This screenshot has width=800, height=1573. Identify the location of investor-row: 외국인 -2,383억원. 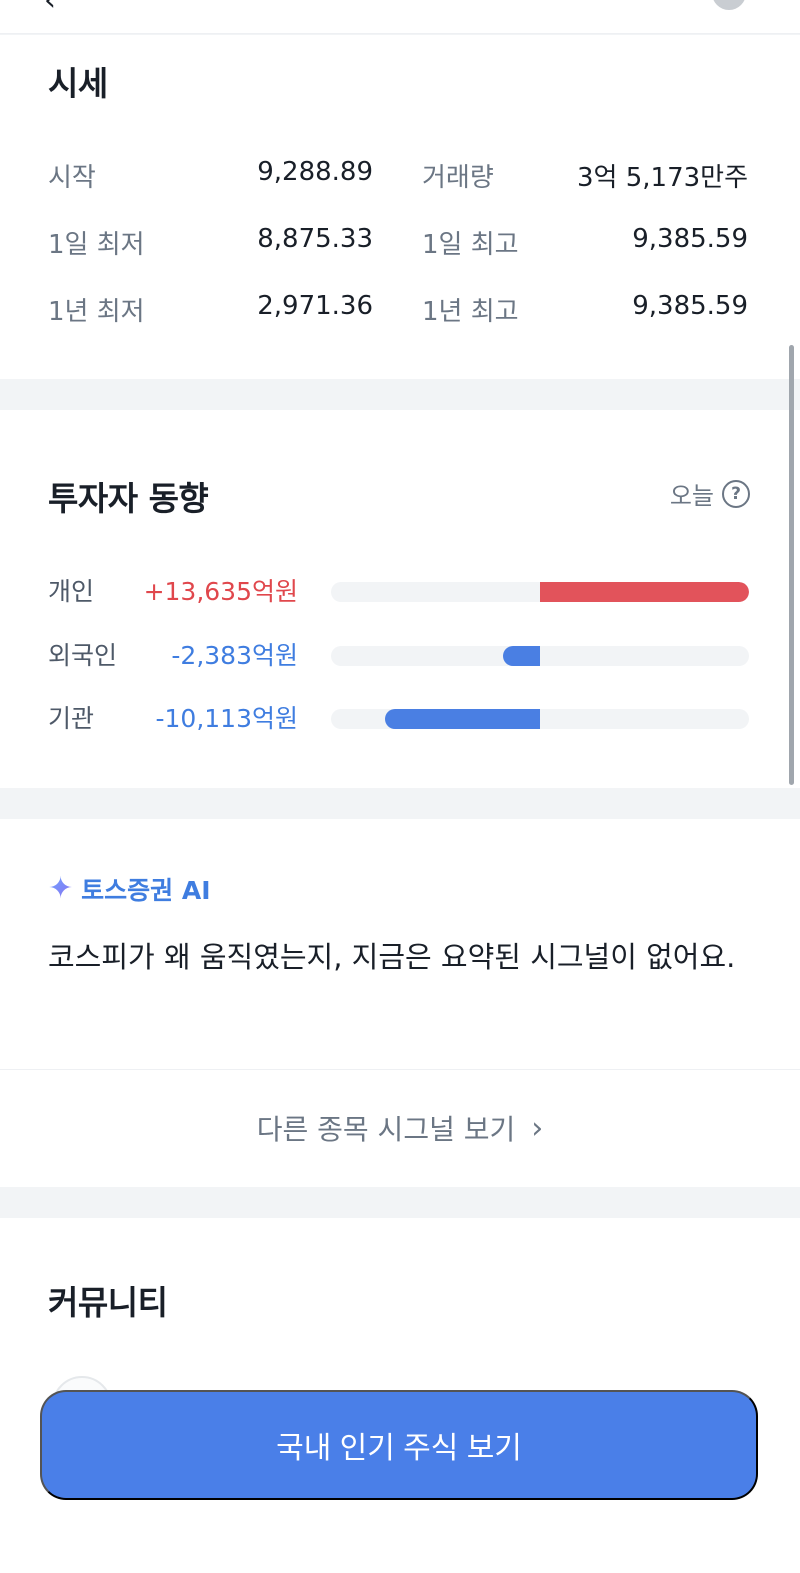
(399, 654).